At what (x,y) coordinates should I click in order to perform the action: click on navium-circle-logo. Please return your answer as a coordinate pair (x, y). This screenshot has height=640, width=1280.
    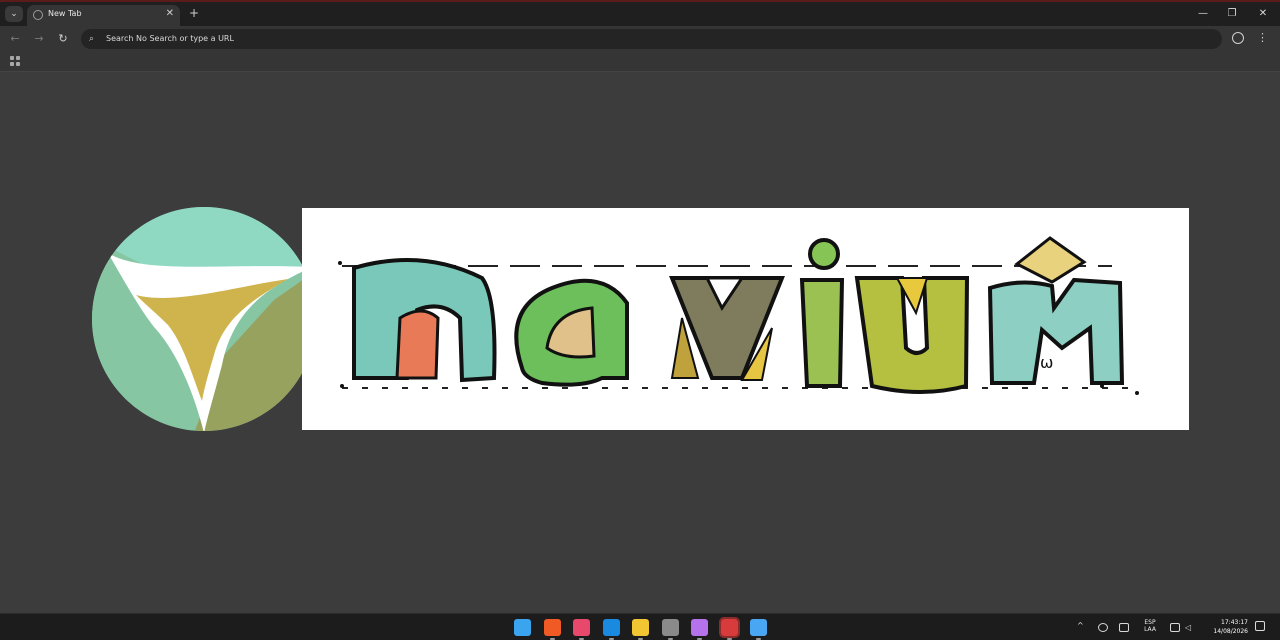
    Looking at the image, I should click on (204, 319).